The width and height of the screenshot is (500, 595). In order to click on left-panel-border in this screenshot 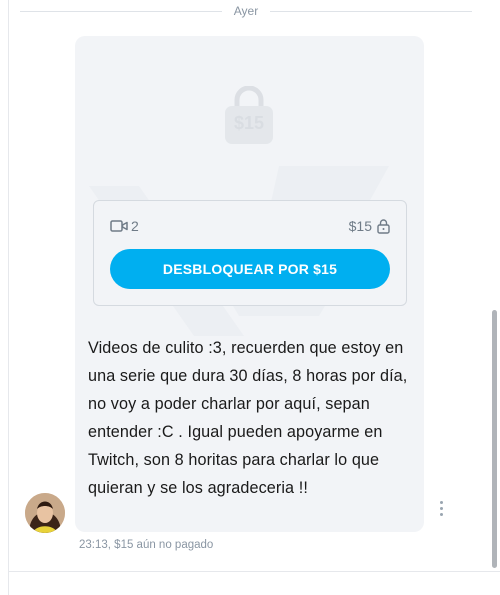, I will do `click(8, 297)`.